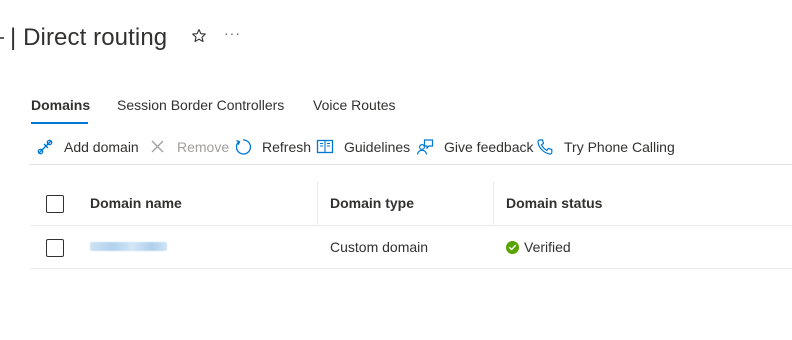 This screenshot has height=340, width=792. Describe the element at coordinates (547, 247) in the screenshot. I see `domain-status-label: Verified` at that location.